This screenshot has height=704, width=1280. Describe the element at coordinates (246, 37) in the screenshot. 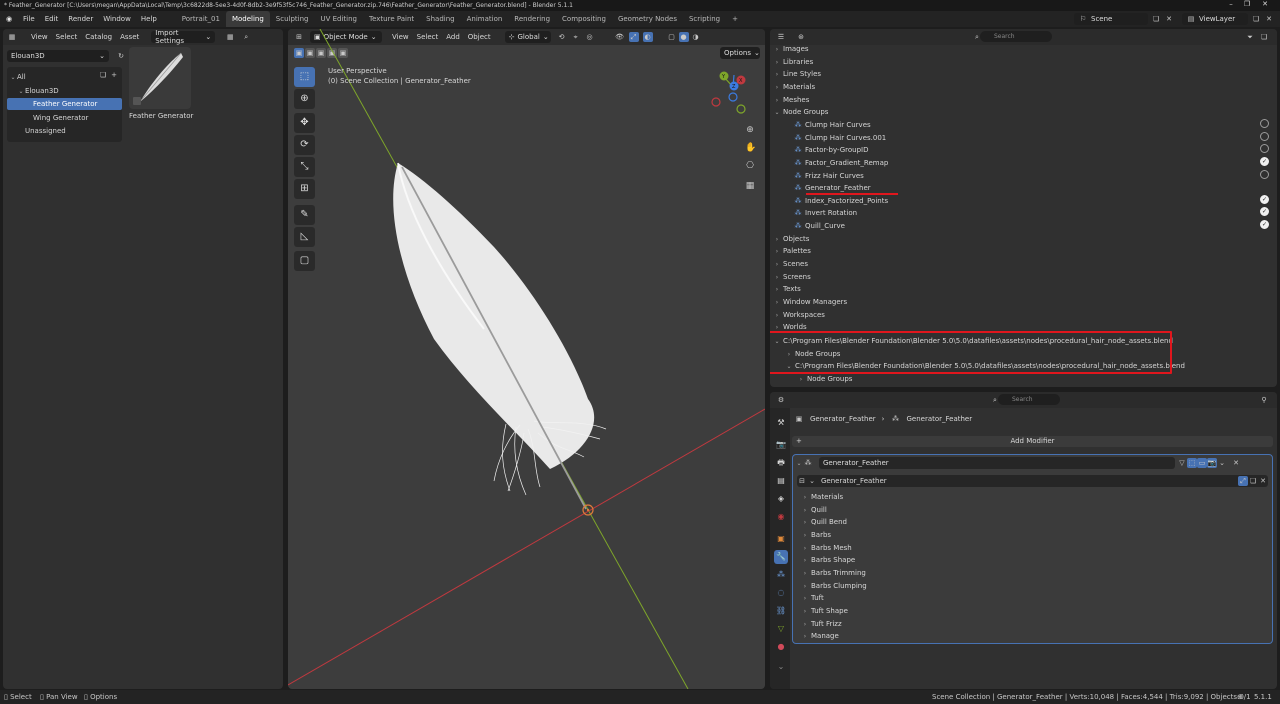

I see `search-icon: ⌕` at that location.